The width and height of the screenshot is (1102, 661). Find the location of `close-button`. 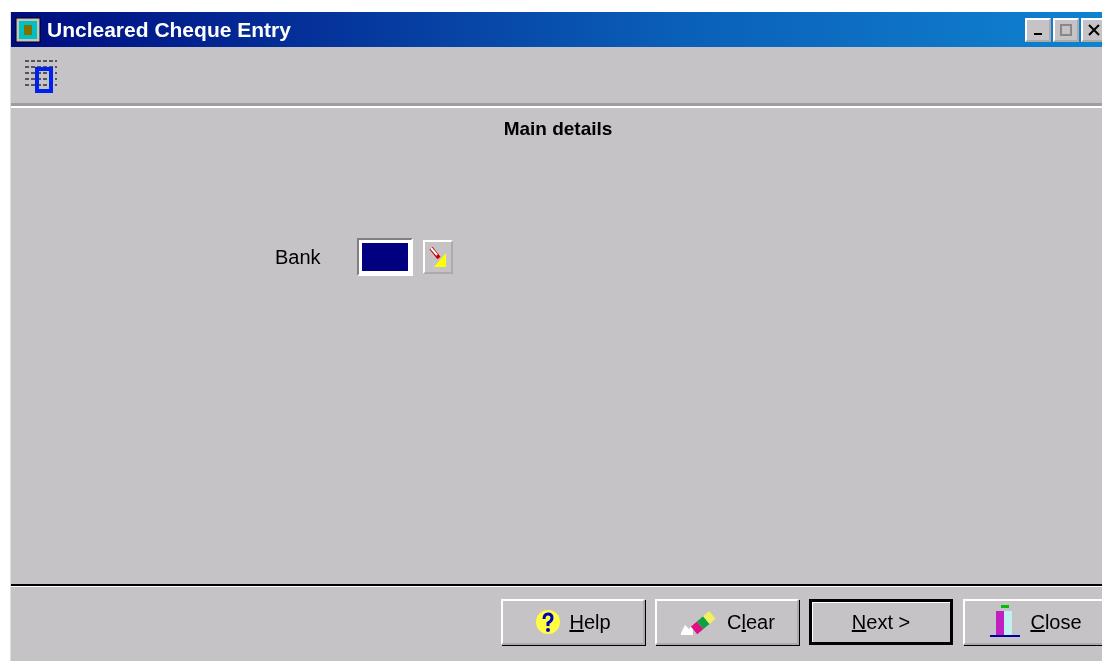

close-button is located at coordinates (1091, 29).